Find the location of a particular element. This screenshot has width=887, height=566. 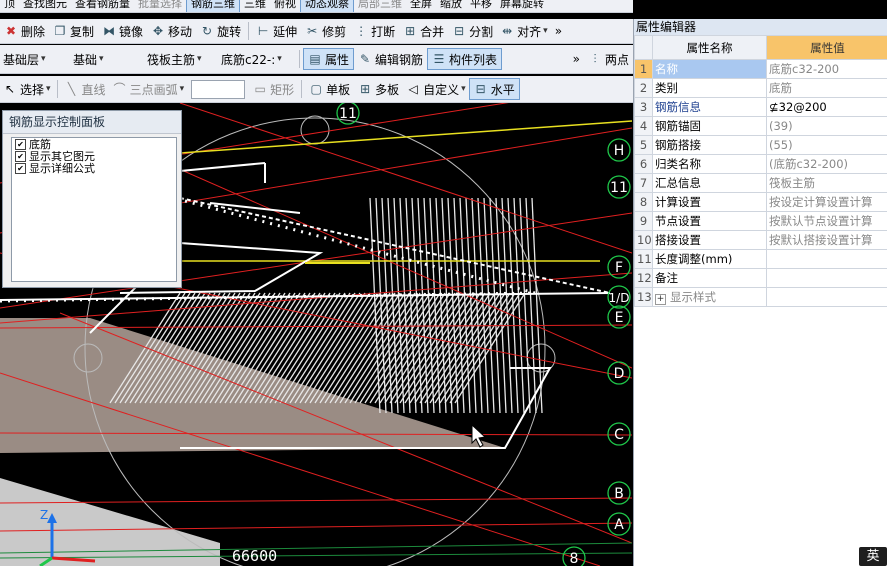

align-dropdown: ⇹ 对齐 is located at coordinates (524, 31).